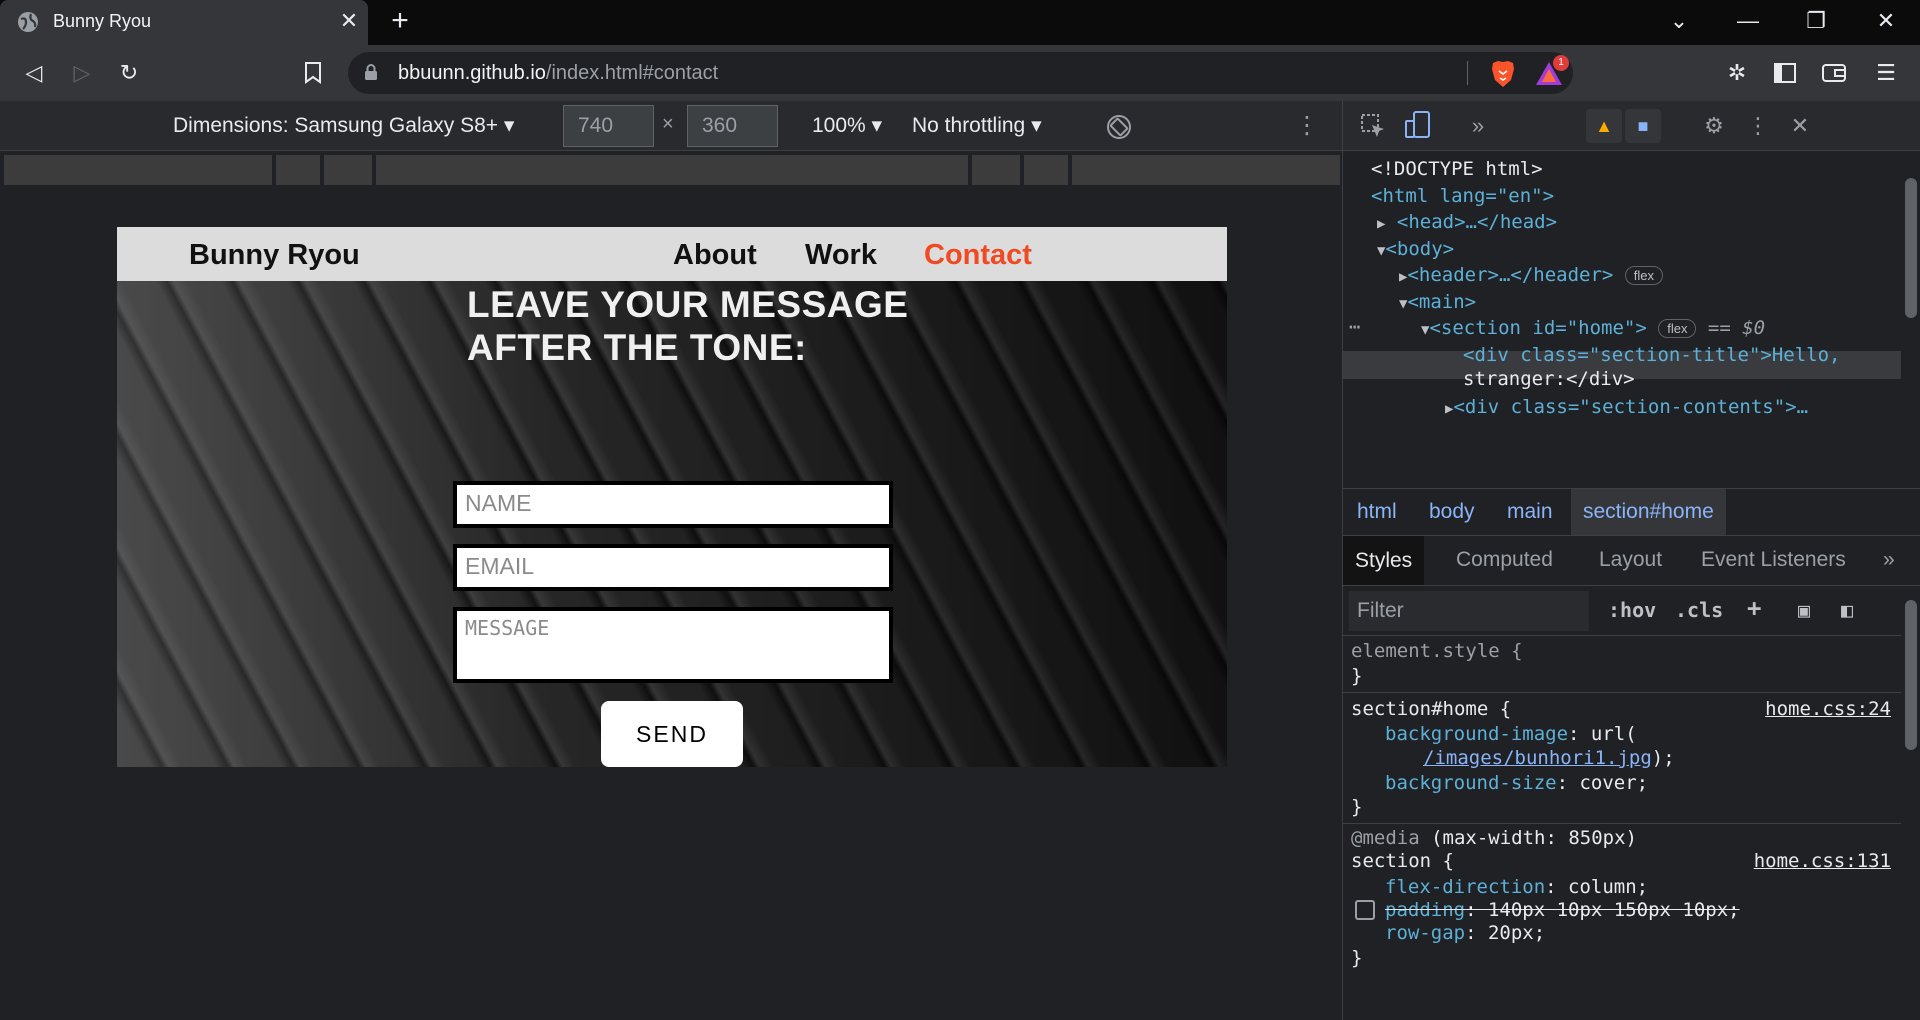  What do you see at coordinates (1561, 63) in the screenshot?
I see `rewards-count-badge: 1` at bounding box center [1561, 63].